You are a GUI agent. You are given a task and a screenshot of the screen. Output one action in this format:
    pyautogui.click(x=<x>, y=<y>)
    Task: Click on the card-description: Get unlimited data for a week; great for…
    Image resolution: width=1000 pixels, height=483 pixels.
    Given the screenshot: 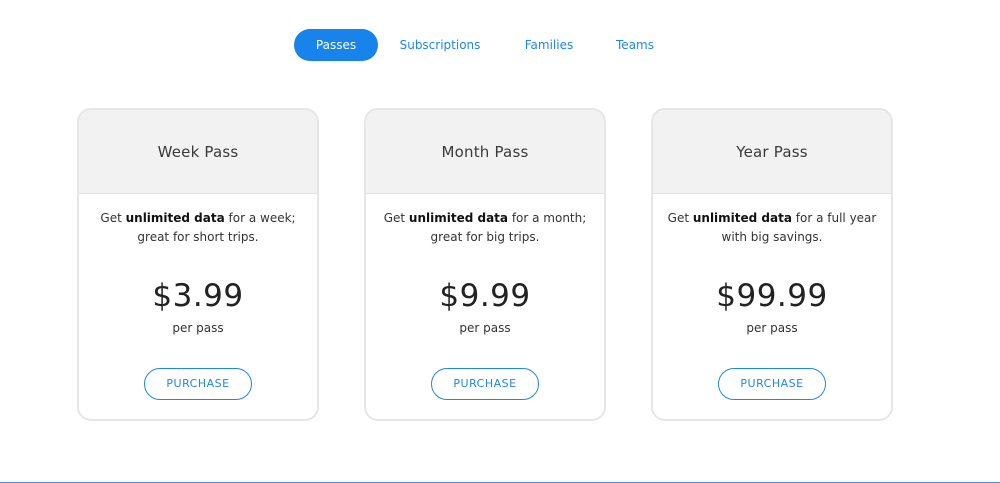 What is the action you would take?
    pyautogui.click(x=198, y=228)
    